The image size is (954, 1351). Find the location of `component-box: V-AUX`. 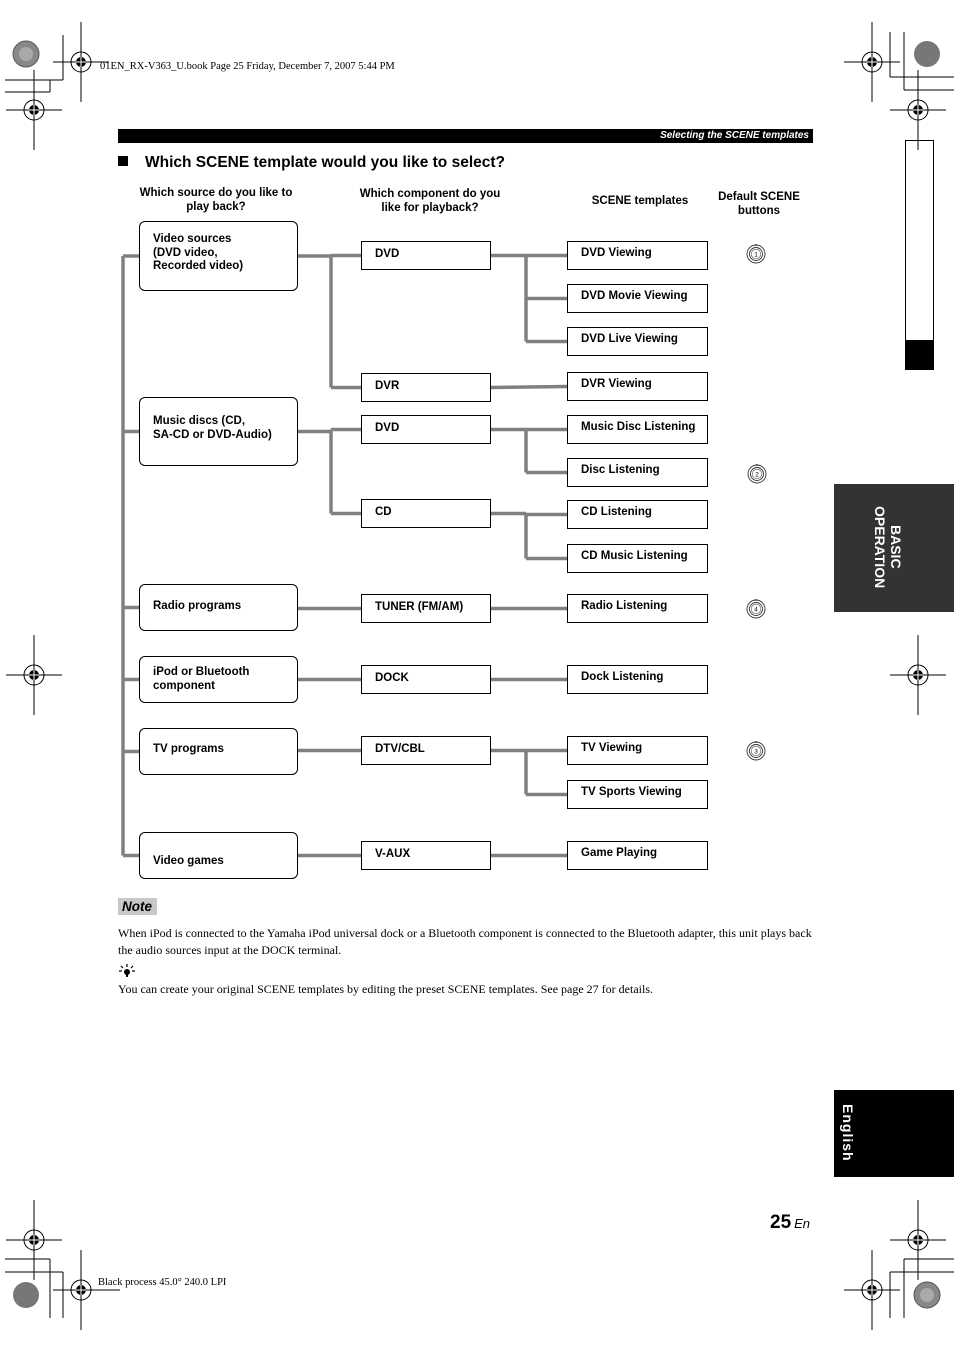

component-box: V-AUX is located at coordinates (426, 855).